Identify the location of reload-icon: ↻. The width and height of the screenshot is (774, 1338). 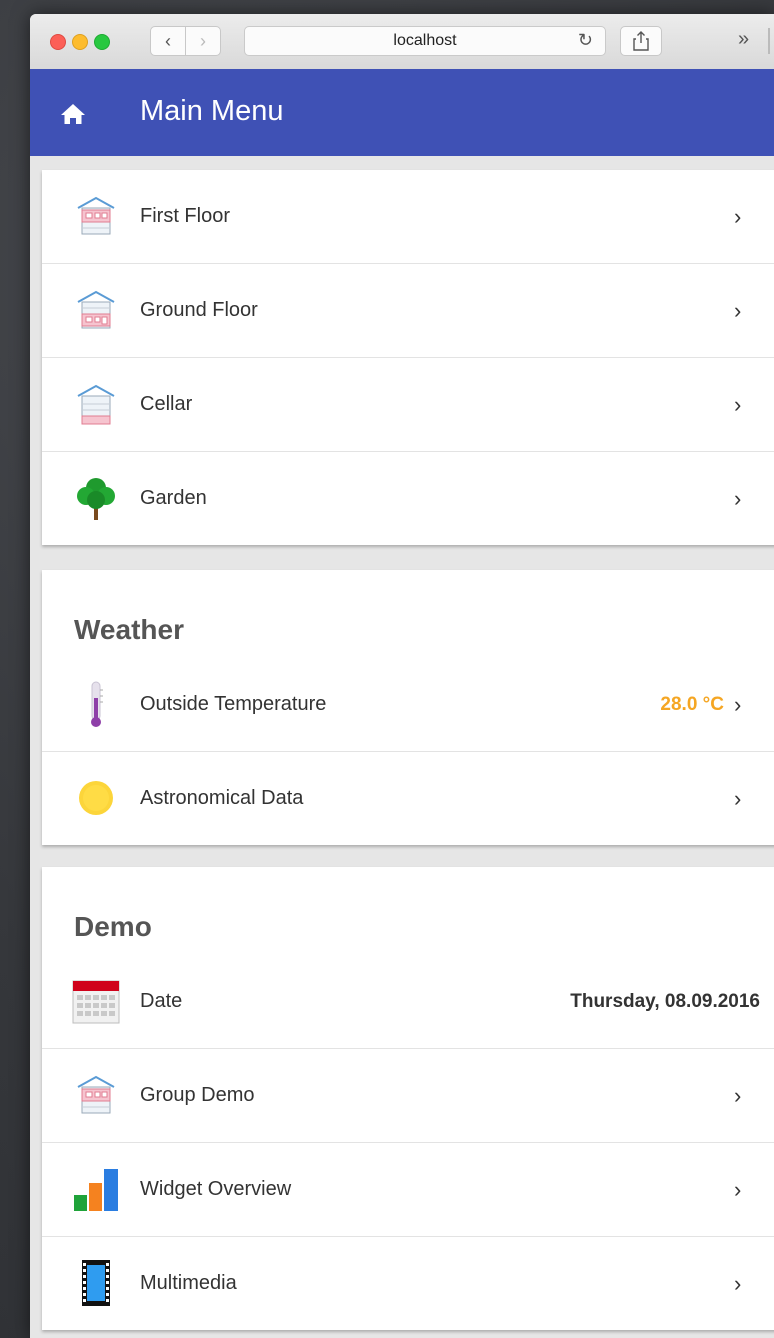
(585, 40).